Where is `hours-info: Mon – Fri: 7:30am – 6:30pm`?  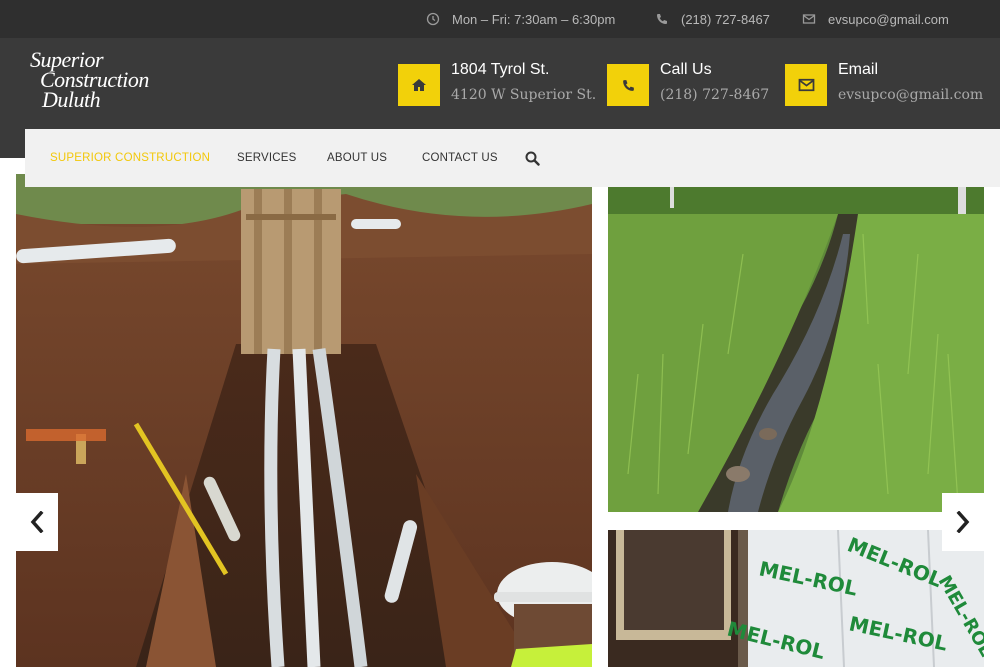 hours-info: Mon – Fri: 7:30am – 6:30pm is located at coordinates (520, 19).